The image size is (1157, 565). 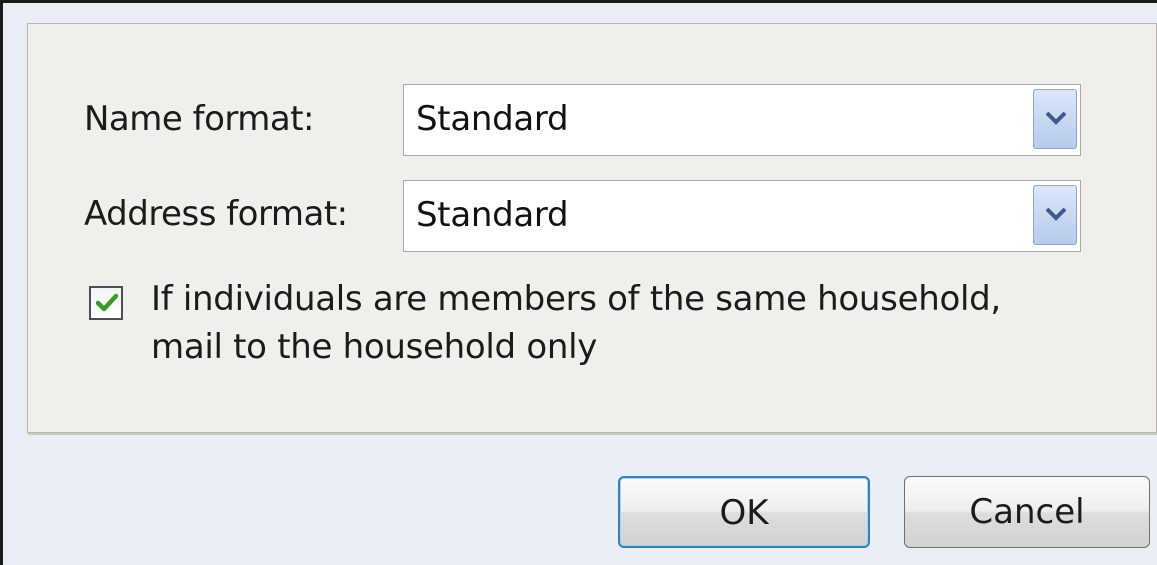 I want to click on cancel-button: Cancel, so click(x=1027, y=512).